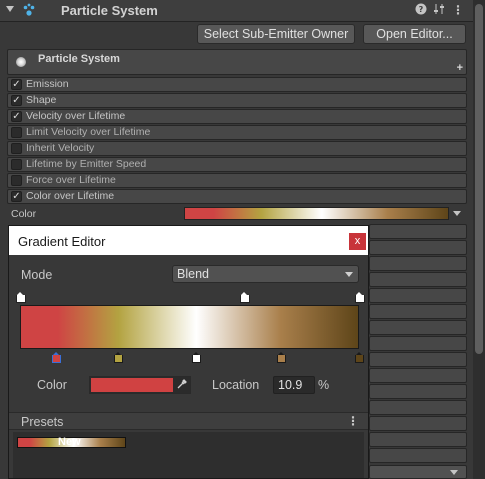 This screenshot has height=479, width=485. Describe the element at coordinates (276, 34) in the screenshot. I see `select-sub-emitter-owner-button: Select Sub-Emitter Owner` at that location.